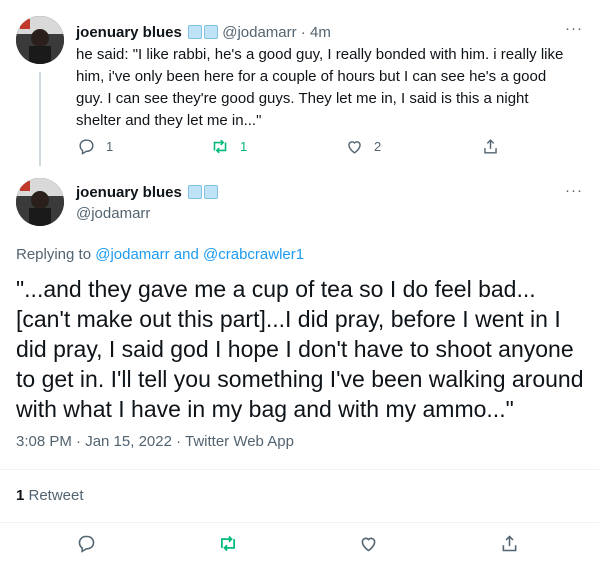  Describe the element at coordinates (40, 119) in the screenshot. I see `thread-line` at that location.